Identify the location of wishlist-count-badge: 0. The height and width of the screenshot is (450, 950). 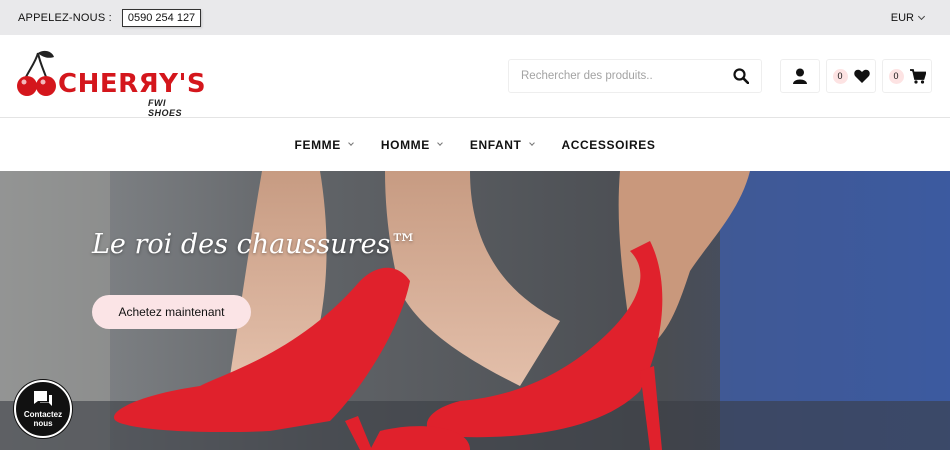
(840, 76).